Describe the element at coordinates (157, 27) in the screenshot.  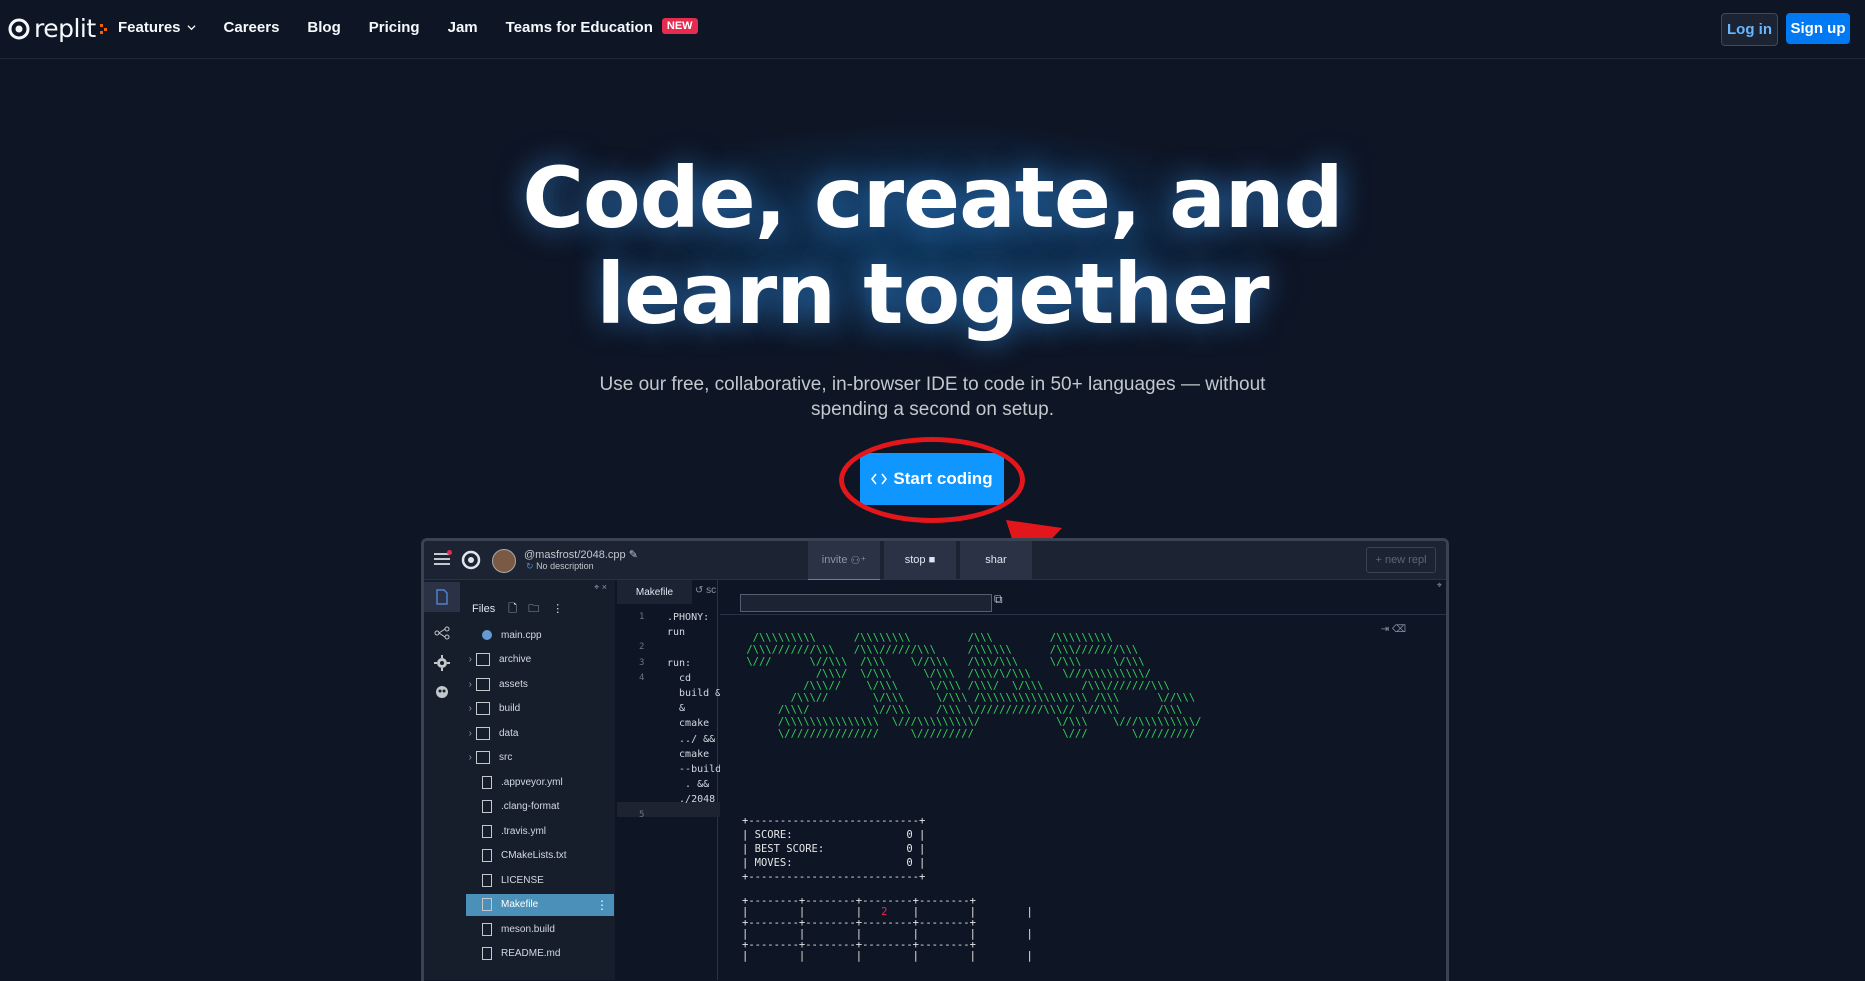
I see `nav-link-features: Features` at that location.